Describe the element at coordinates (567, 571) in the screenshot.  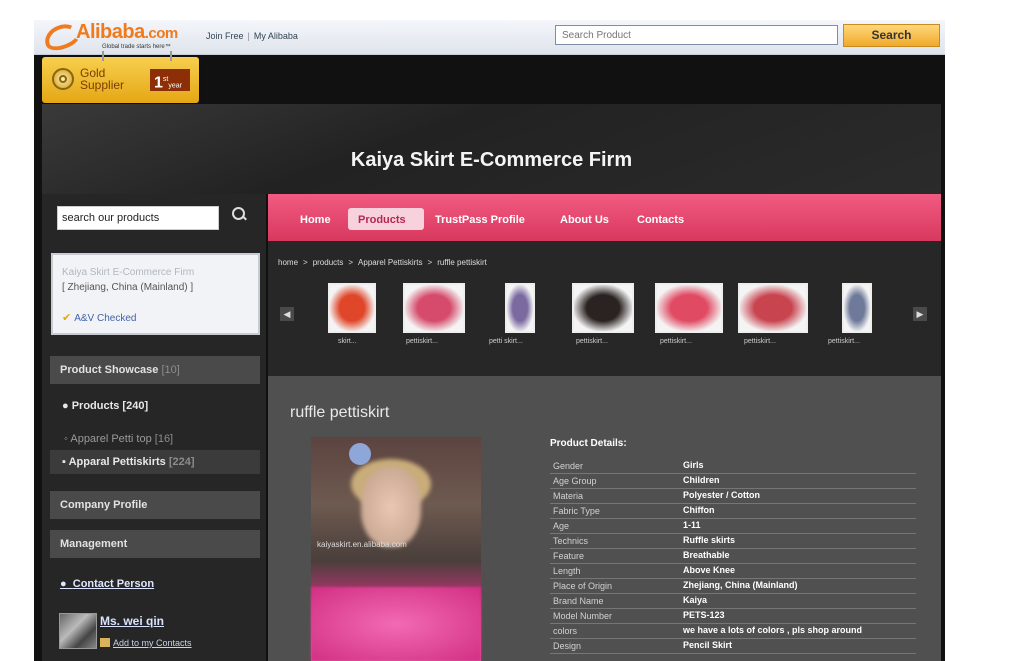
I see `detail-key: Length` at that location.